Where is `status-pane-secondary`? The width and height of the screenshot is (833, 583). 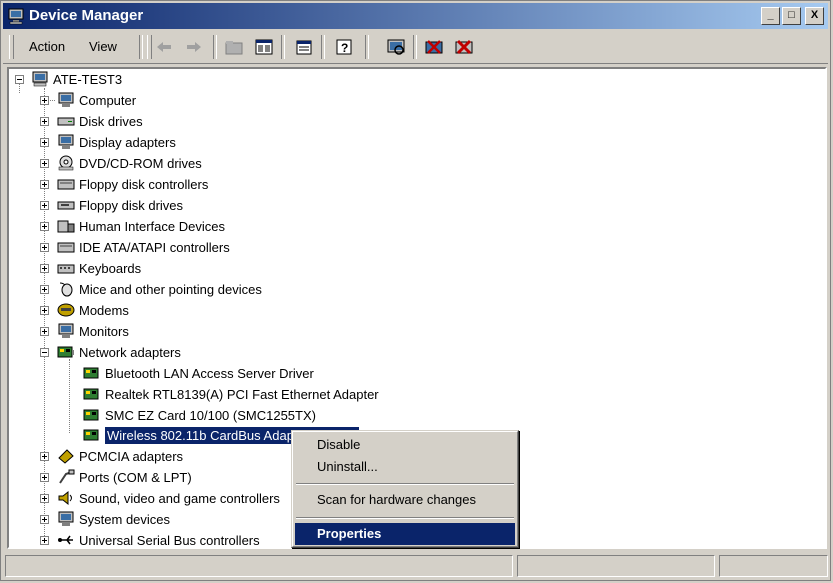
status-pane-secondary is located at coordinates (616, 566).